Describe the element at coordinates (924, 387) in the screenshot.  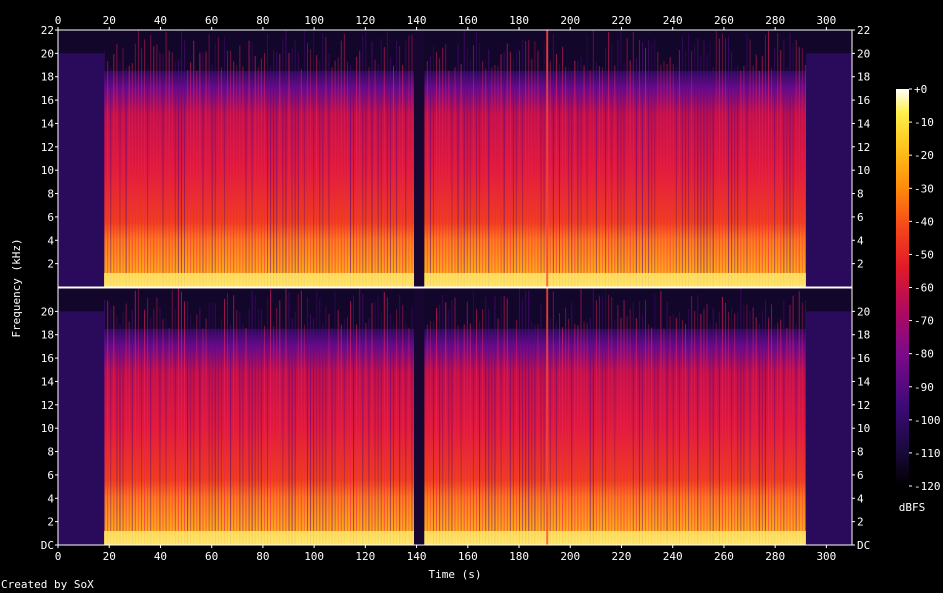
I see `colorbar-tick-label: -90` at that location.